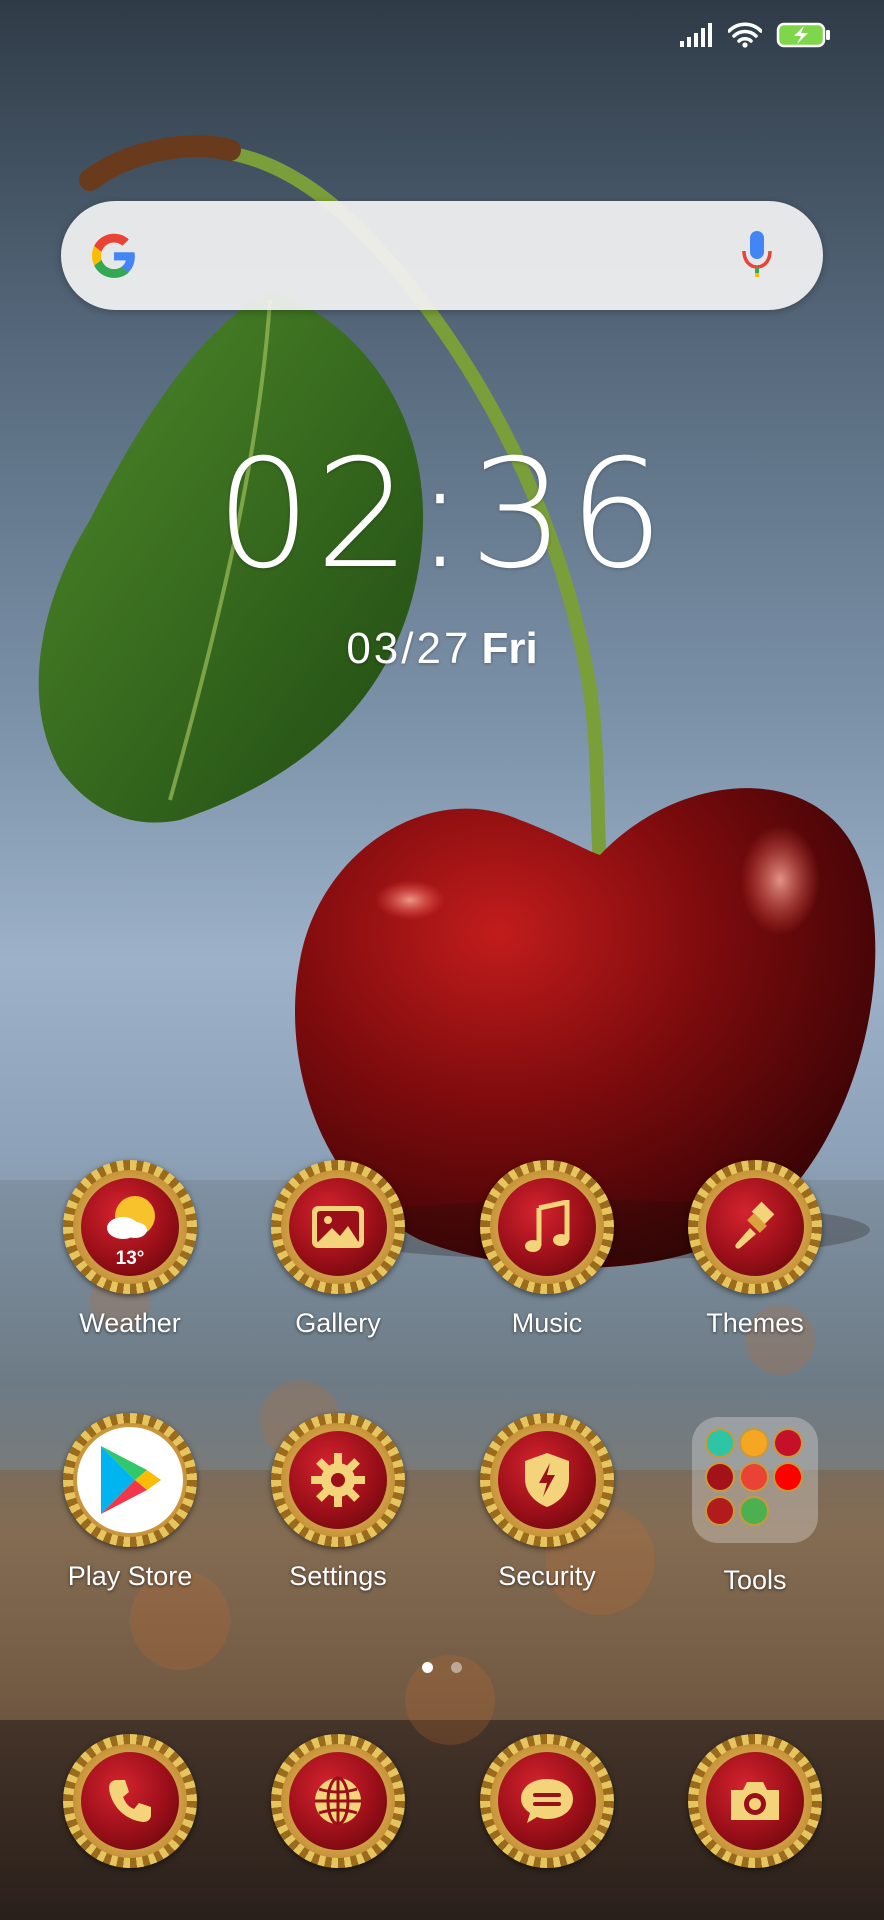  What do you see at coordinates (755, 1480) in the screenshot?
I see `folder-icon` at bounding box center [755, 1480].